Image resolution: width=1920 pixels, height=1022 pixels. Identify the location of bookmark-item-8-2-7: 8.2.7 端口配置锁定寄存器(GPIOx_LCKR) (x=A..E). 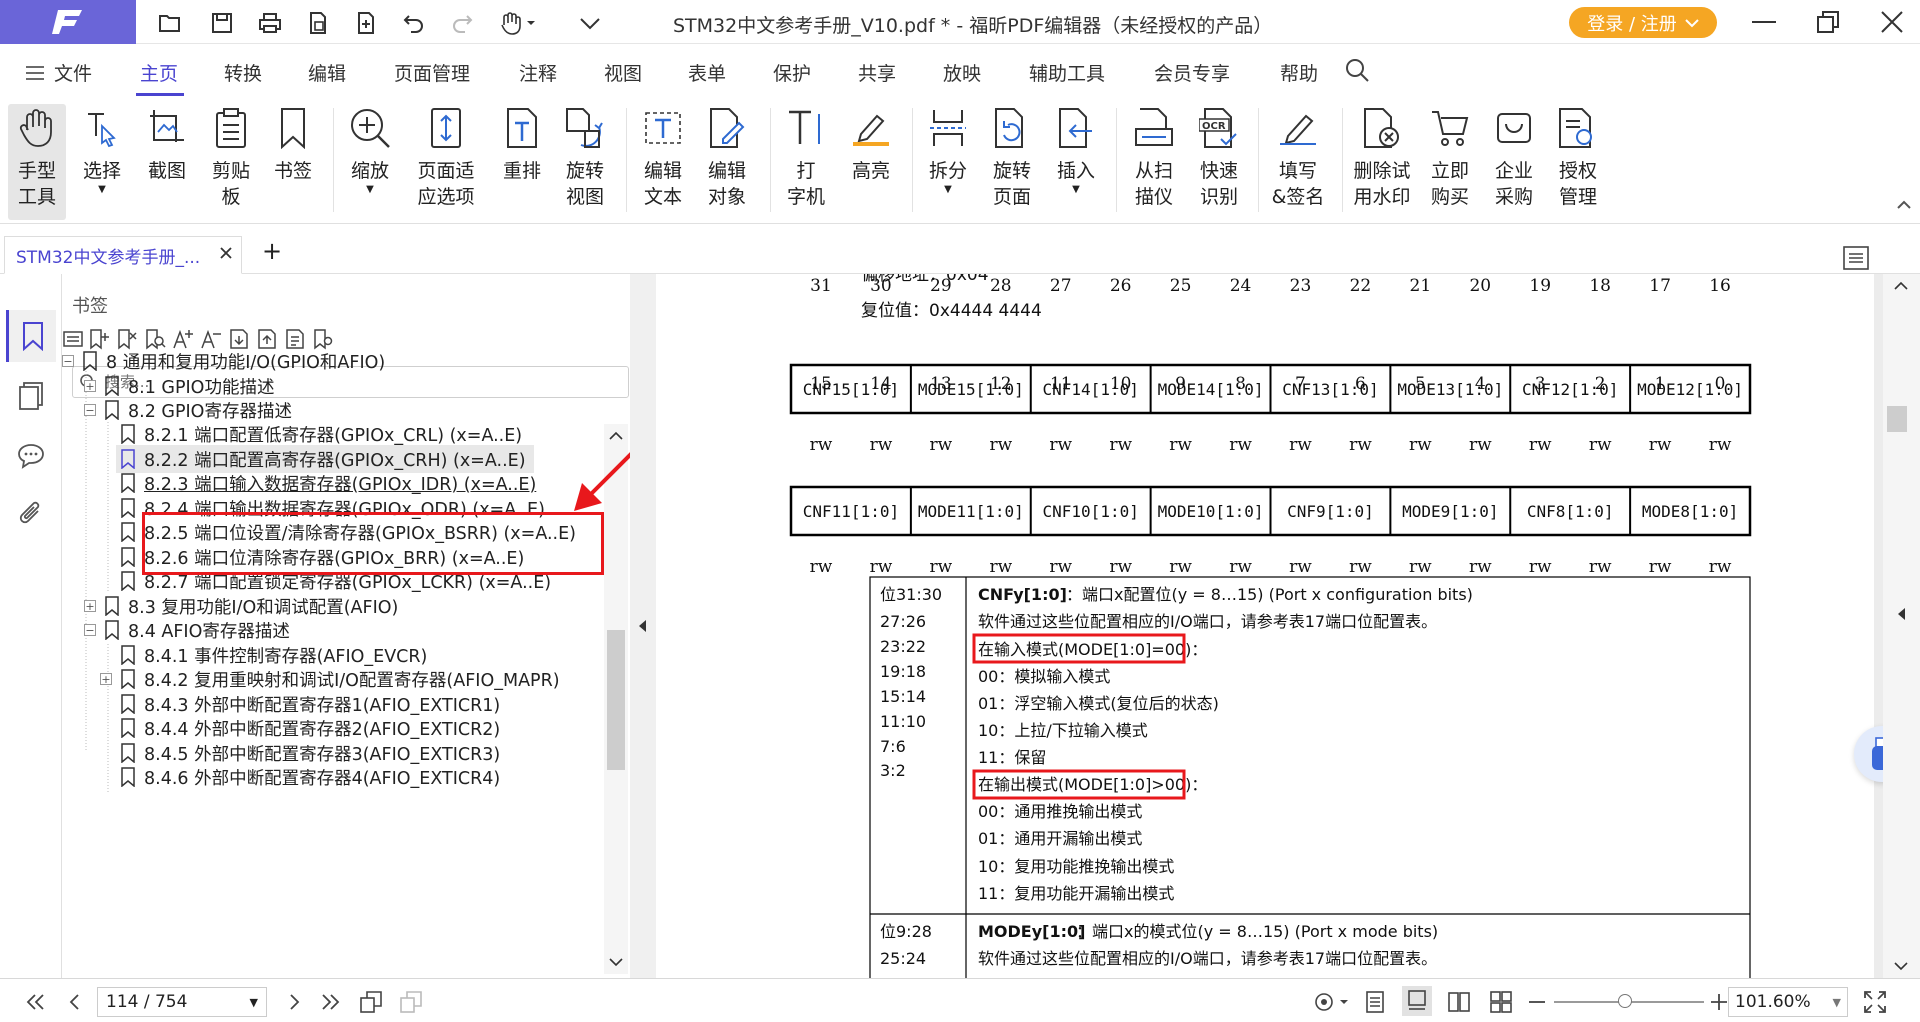
(335, 581).